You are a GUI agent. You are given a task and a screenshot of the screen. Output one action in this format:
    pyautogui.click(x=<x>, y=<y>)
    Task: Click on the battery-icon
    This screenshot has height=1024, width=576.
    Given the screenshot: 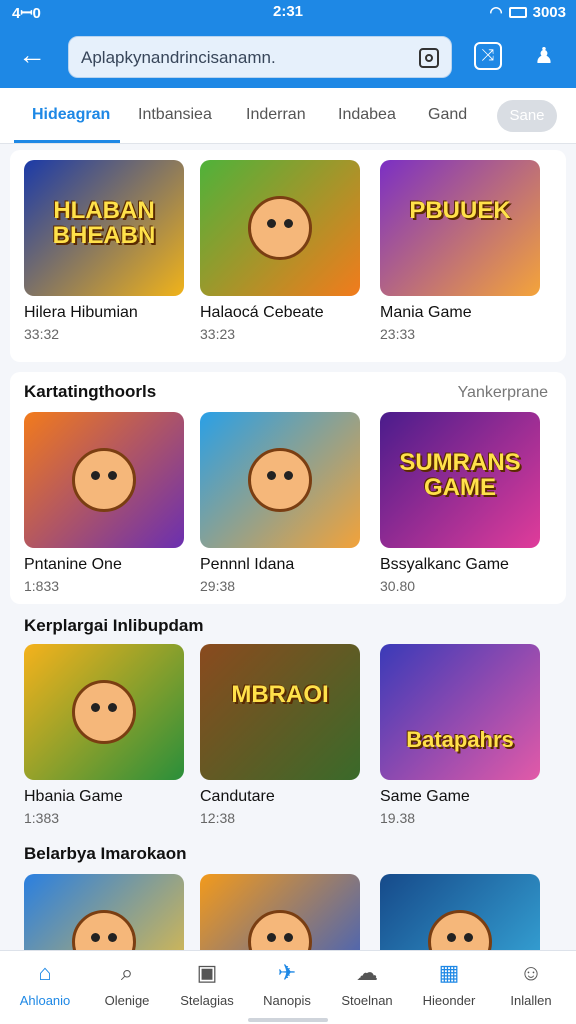 What is the action you would take?
    pyautogui.click(x=517, y=12)
    